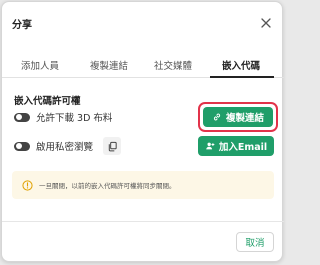  I want to click on tab-social-media: 社交媒體, so click(173, 65).